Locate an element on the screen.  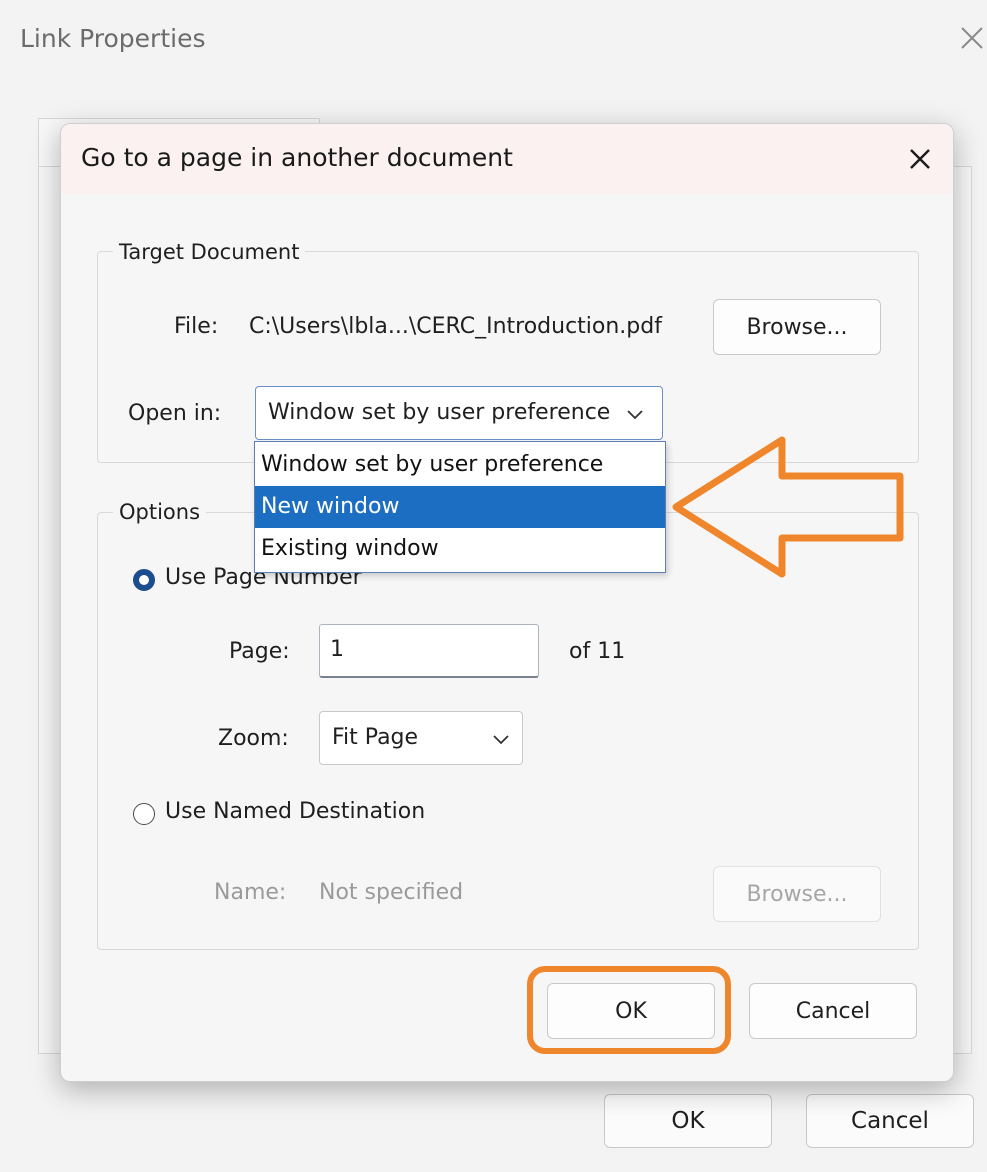
open-in-select: Window set by user preference is located at coordinates (459, 413).